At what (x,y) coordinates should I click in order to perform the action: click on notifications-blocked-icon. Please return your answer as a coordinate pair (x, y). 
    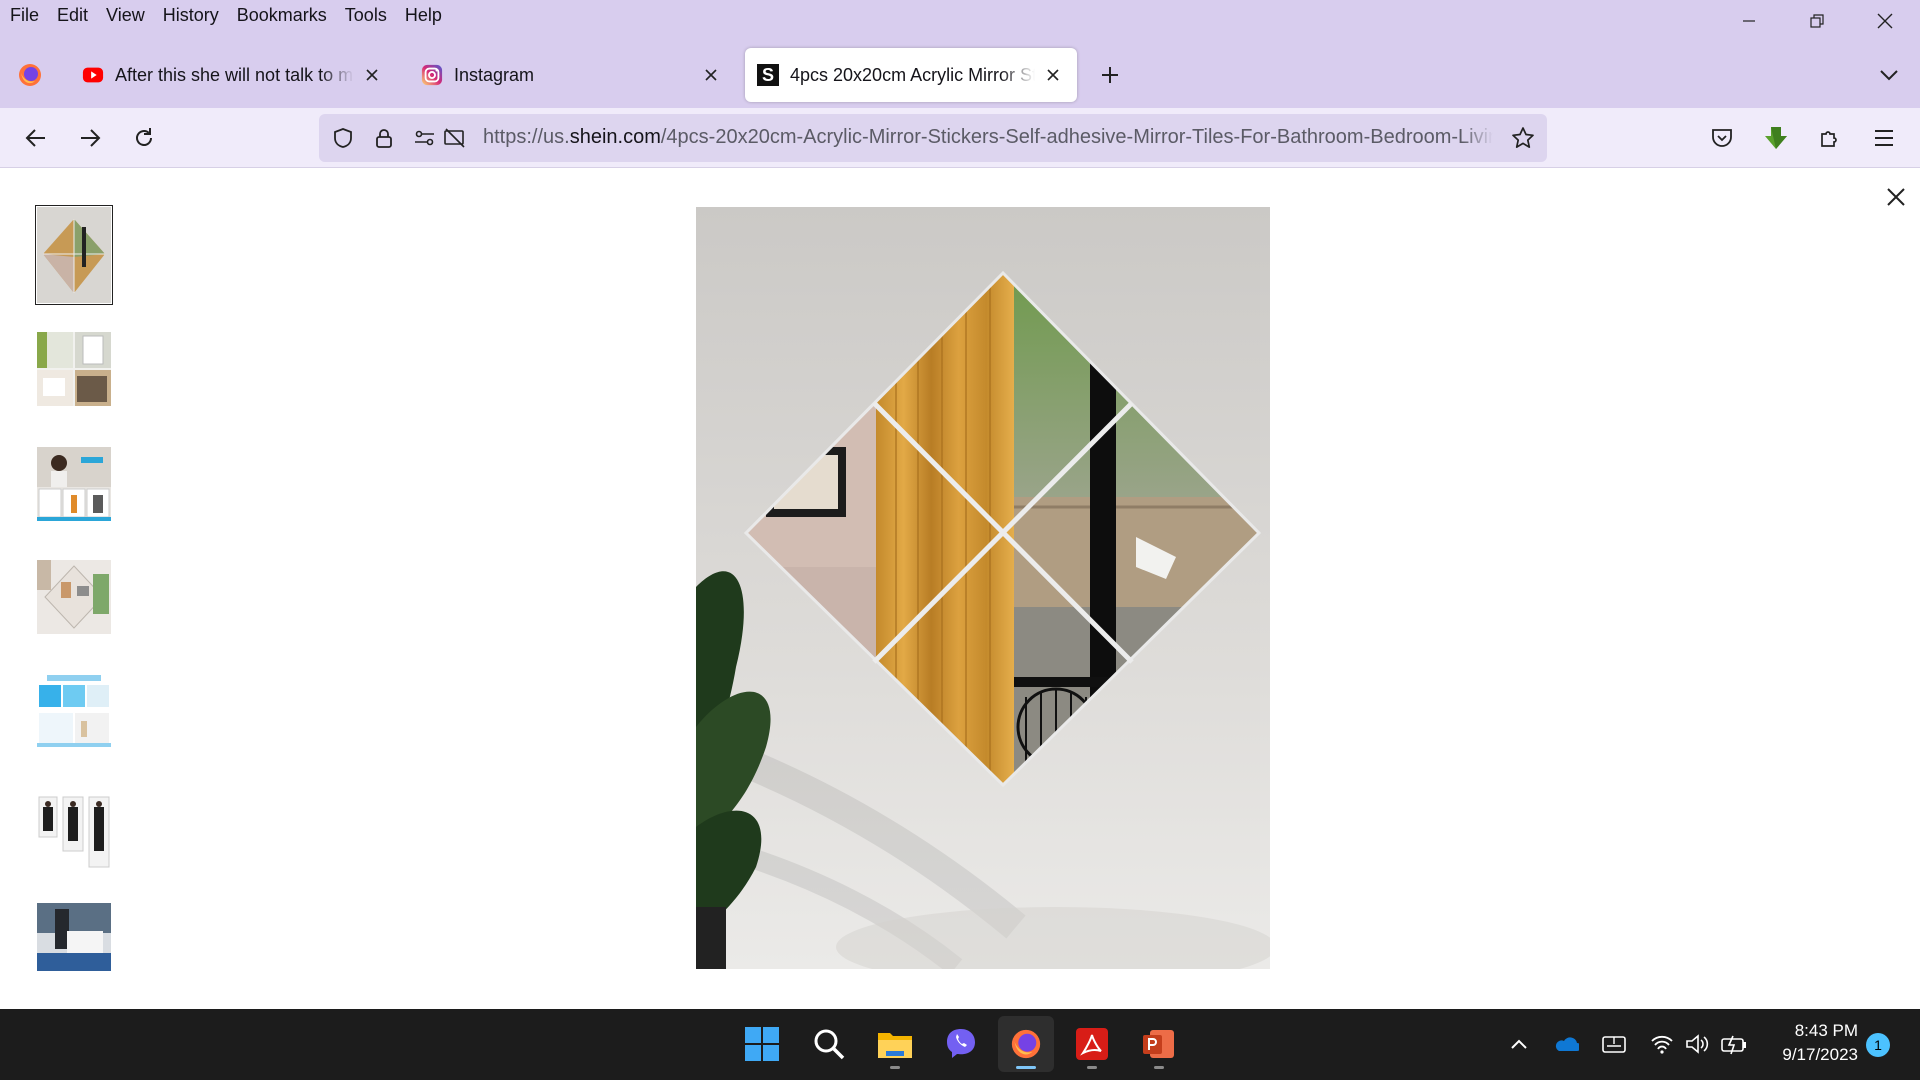
    Looking at the image, I should click on (455, 138).